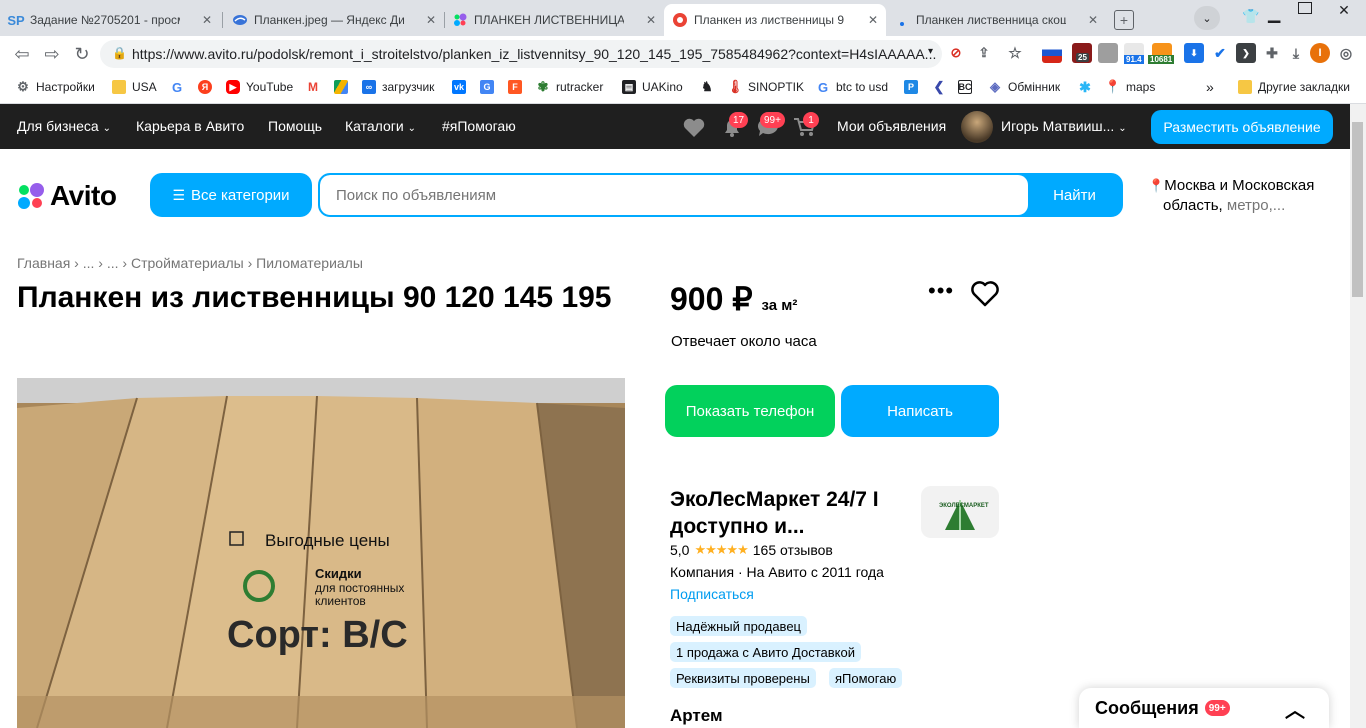 This screenshot has height=728, width=1366. Describe the element at coordinates (1346, 53) in the screenshot. I see `world-icon: ◎` at that location.